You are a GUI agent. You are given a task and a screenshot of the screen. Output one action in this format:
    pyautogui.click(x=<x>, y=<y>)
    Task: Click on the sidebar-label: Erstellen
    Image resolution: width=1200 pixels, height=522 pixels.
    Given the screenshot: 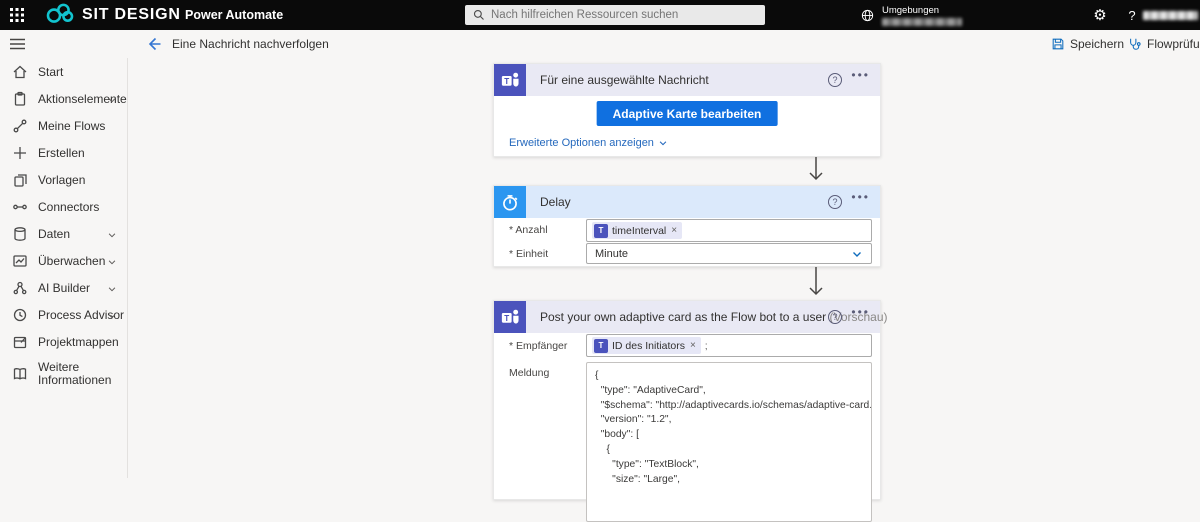 What is the action you would take?
    pyautogui.click(x=61, y=152)
    